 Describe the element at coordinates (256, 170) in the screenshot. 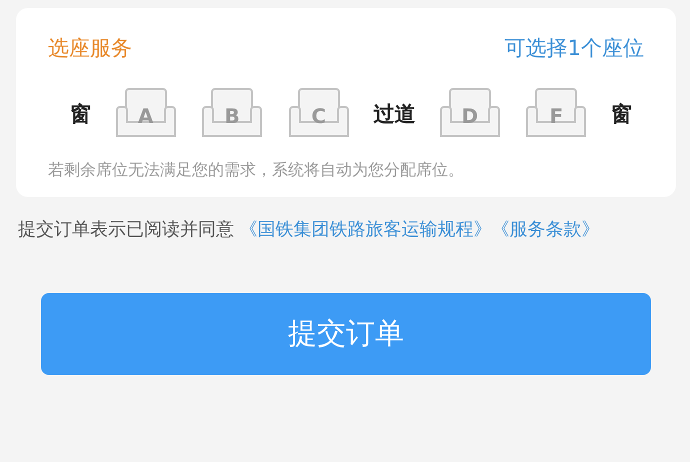

I see `seat-note: 若剩余席位无法满足您的需求，系统将自动为您分配席位。` at that location.